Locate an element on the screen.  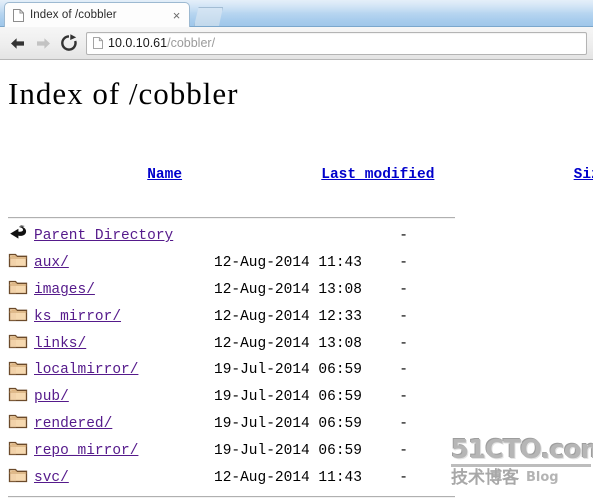
table-row: links/12-Aug-2014 13:08 - is located at coordinates (208, 344).